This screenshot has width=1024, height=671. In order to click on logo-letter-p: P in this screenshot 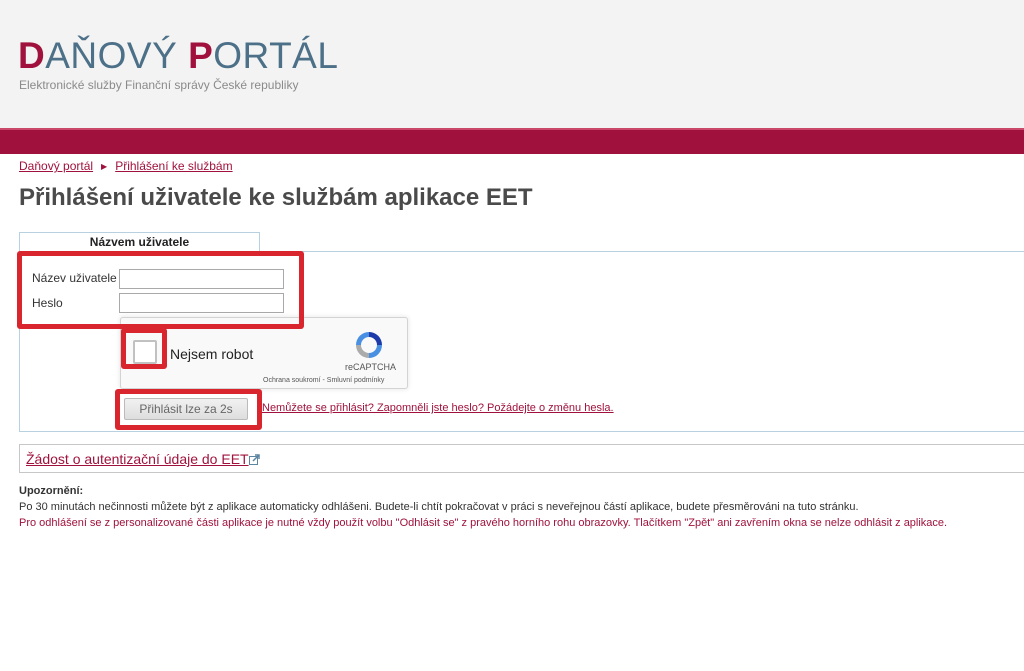, I will do `click(201, 55)`.